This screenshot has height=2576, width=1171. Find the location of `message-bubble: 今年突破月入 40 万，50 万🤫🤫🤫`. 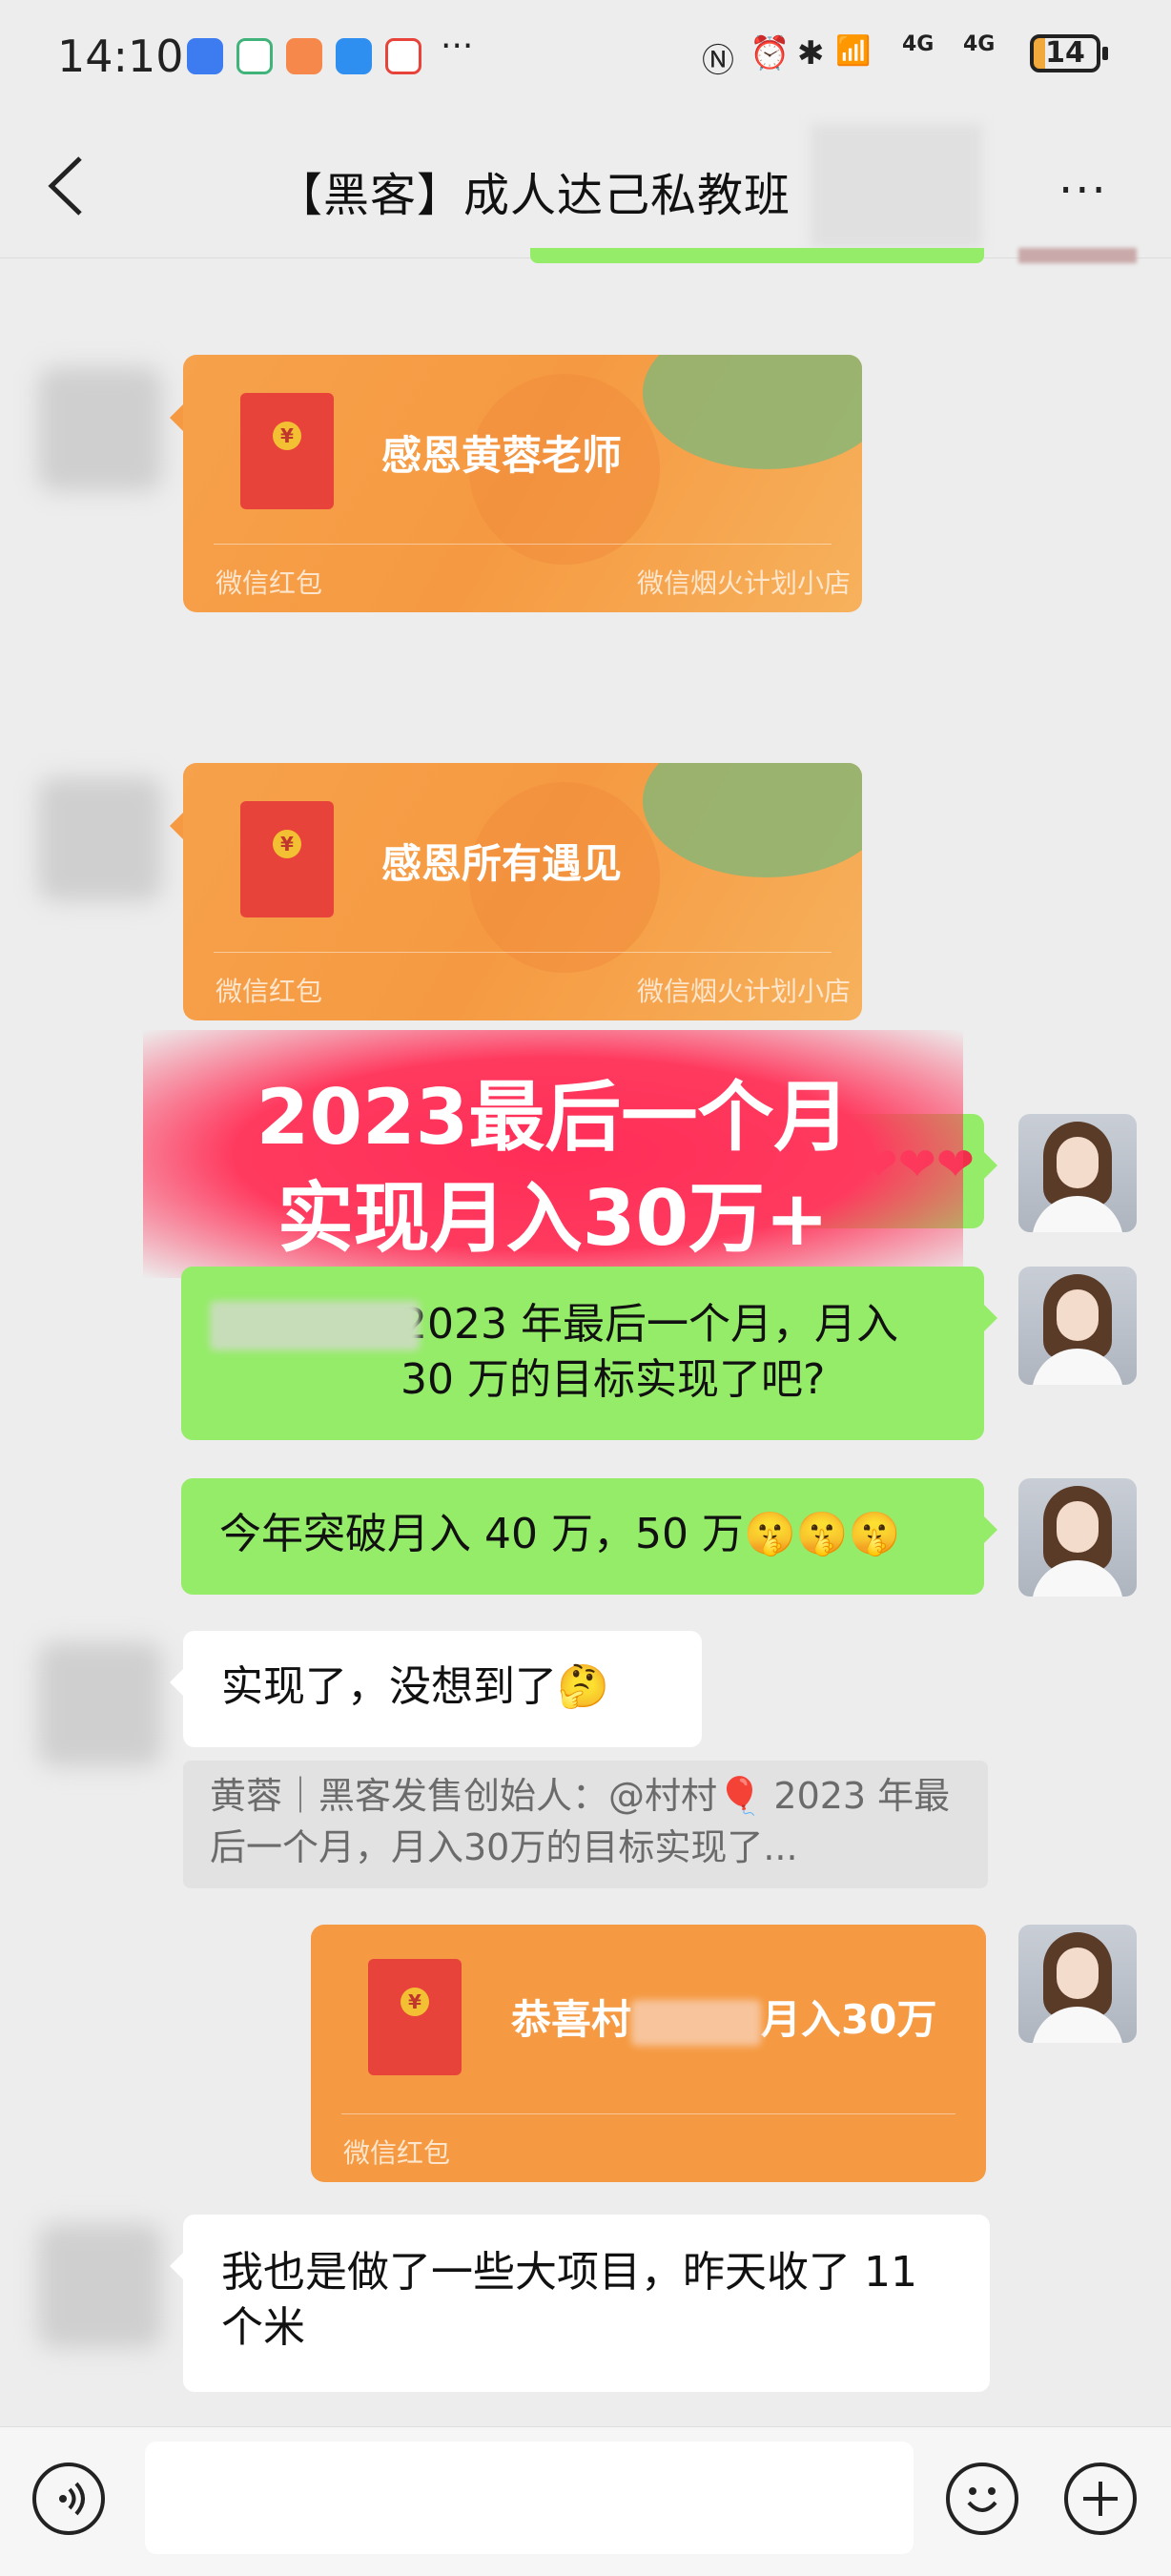

message-bubble: 今年突破月入 40 万，50 万🤫🤫🤫 is located at coordinates (589, 1536).